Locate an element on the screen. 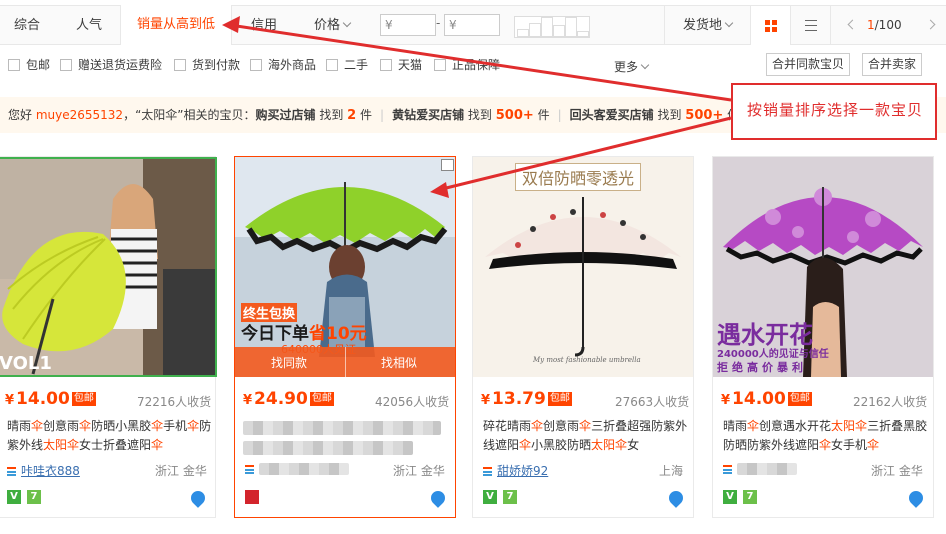 The height and width of the screenshot is (534, 946). product-image: 遇水开花 240000人的见证与信任 拒绝高价暴利 is located at coordinates (823, 267).